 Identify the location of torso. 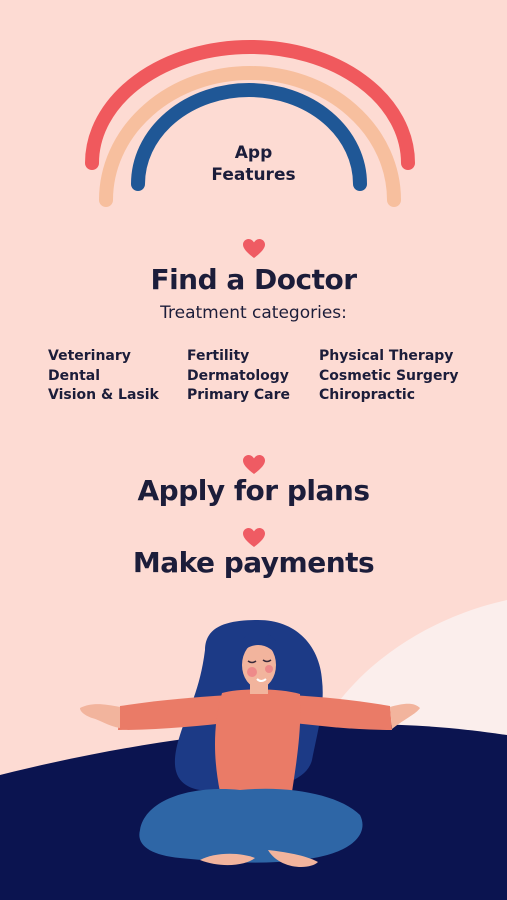
(258, 740).